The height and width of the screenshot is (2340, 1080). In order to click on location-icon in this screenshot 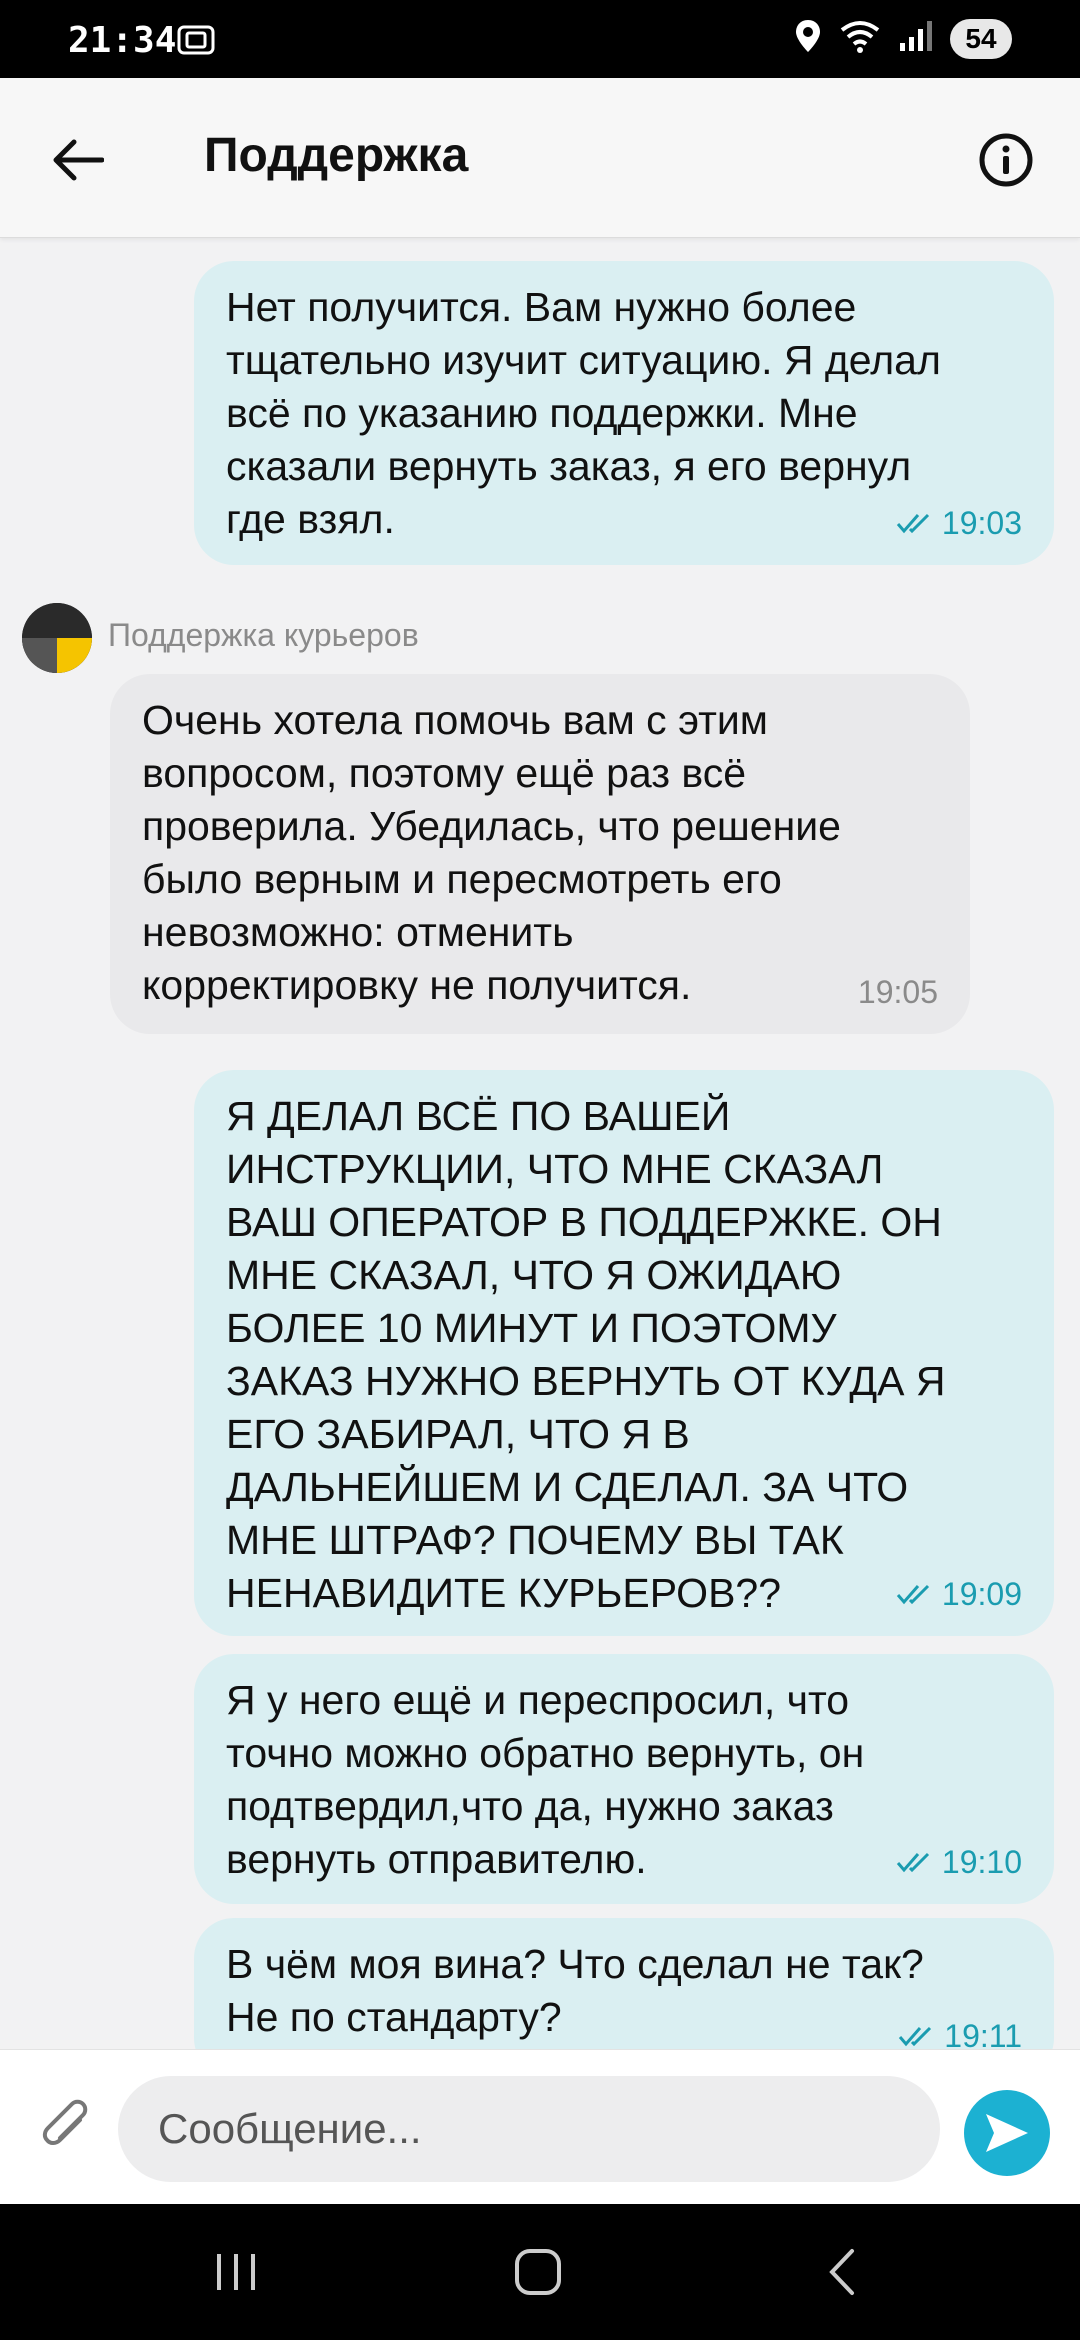, I will do `click(808, 38)`.